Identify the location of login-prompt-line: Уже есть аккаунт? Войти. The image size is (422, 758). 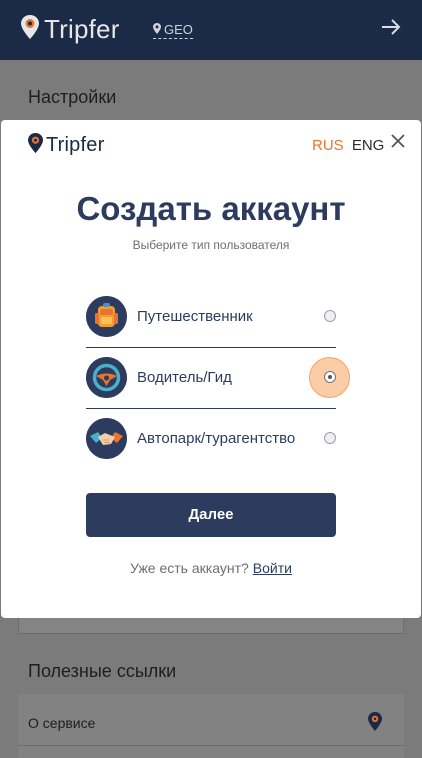
(211, 568).